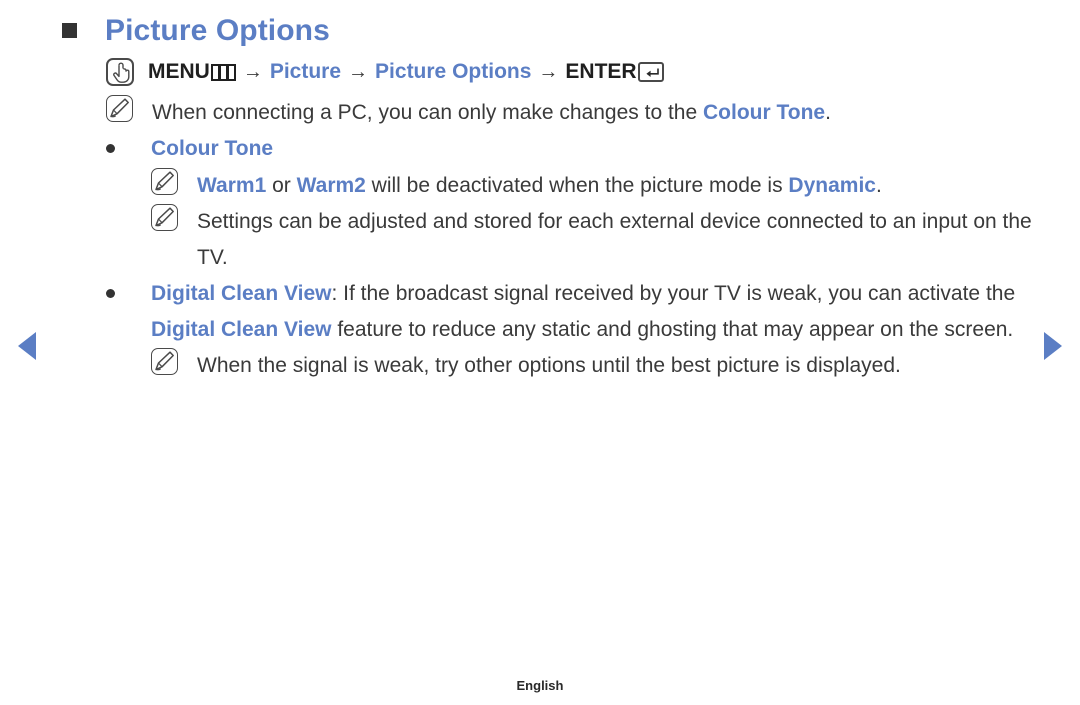 This screenshot has height=705, width=1080. Describe the element at coordinates (252, 71) in the screenshot. I see `path-arrow-1: →` at that location.